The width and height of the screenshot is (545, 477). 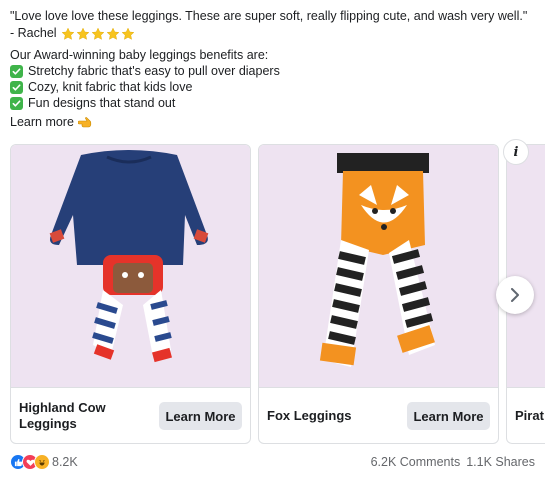 I want to click on reaction-count: 8.2K, so click(x=65, y=462).